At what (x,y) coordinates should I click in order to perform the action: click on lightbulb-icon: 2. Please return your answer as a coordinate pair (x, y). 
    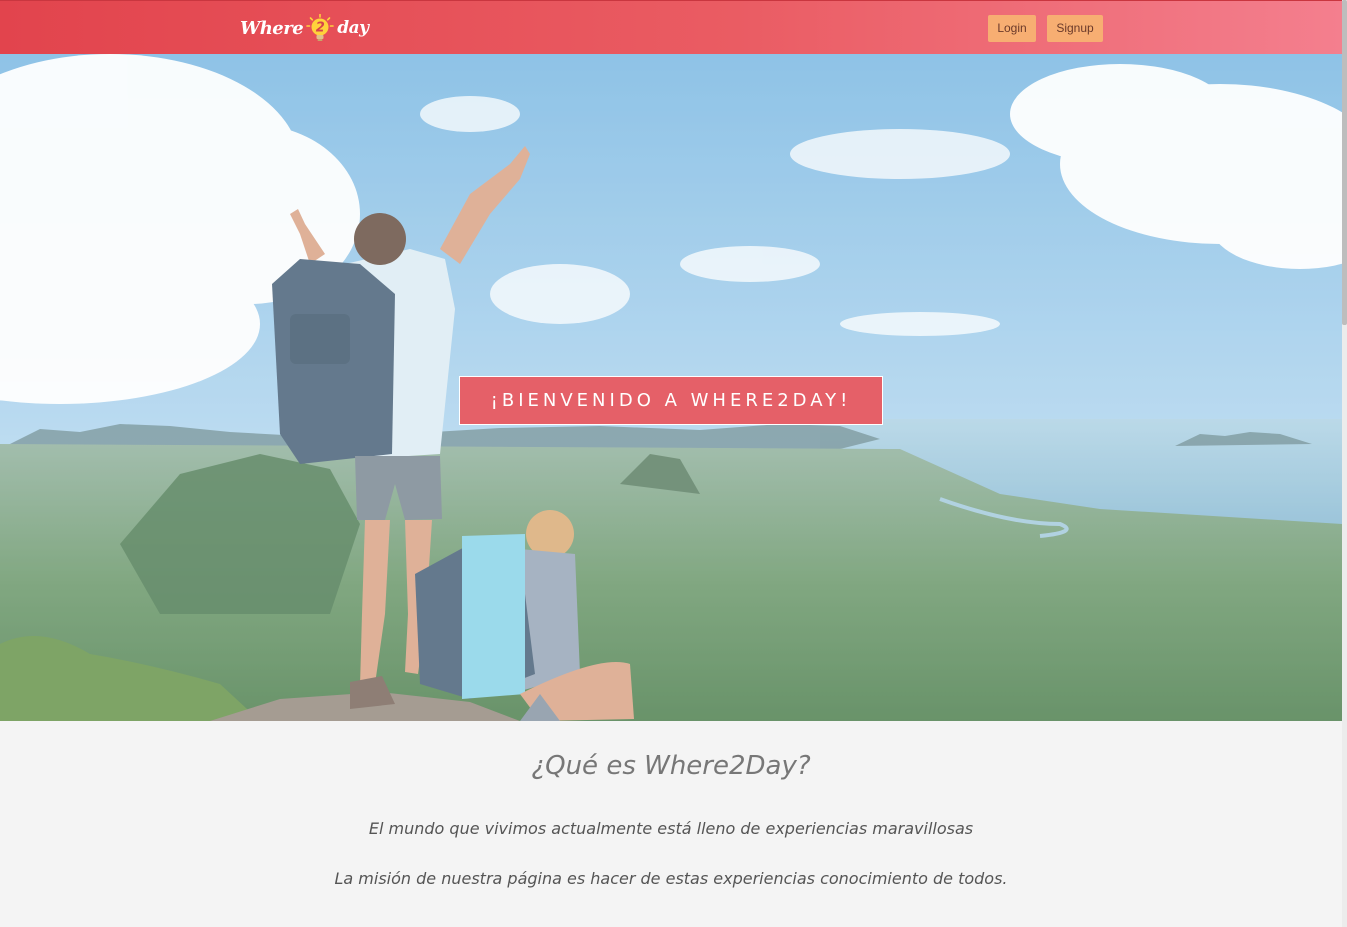
    Looking at the image, I should click on (320, 28).